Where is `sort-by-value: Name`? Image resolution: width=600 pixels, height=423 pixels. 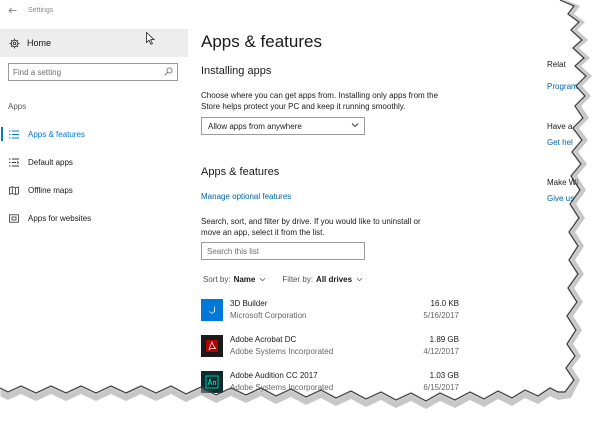 sort-by-value: Name is located at coordinates (244, 279).